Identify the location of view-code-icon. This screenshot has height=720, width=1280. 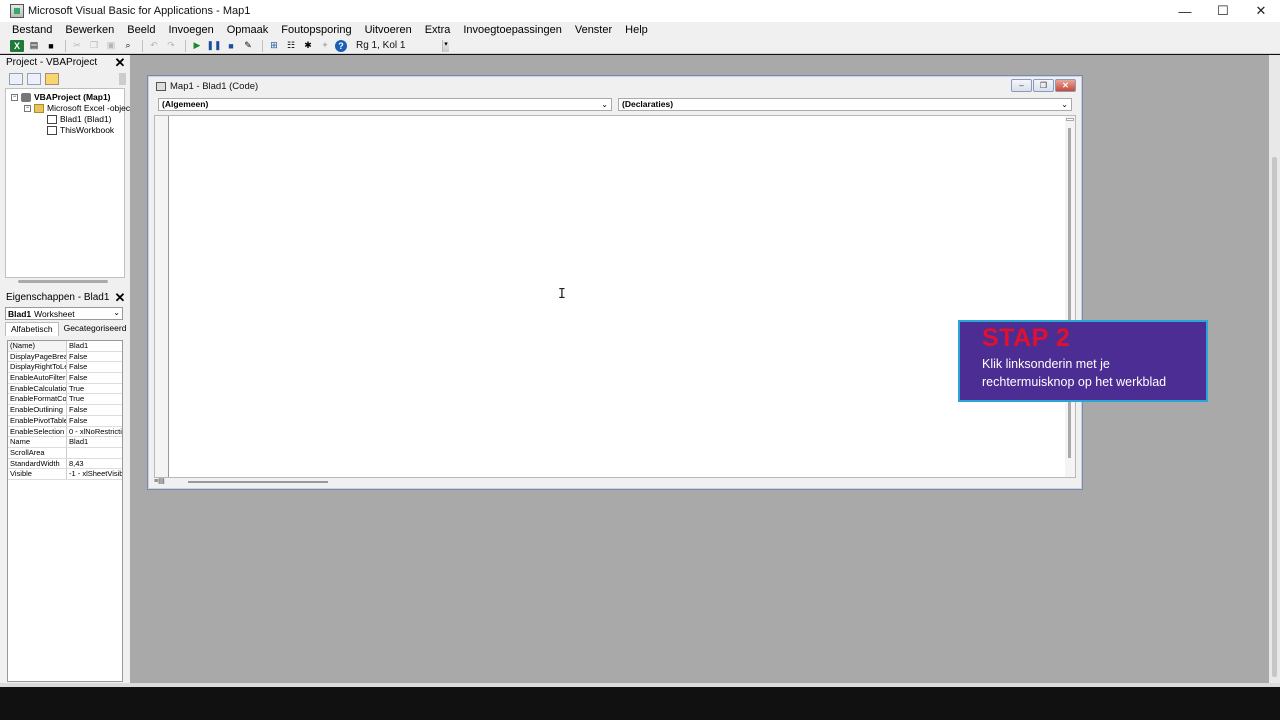
(16, 79).